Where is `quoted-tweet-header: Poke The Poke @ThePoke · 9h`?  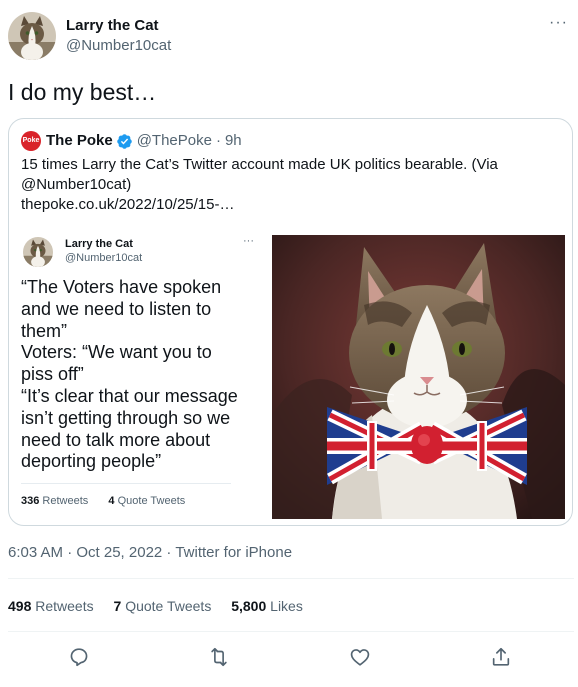 quoted-tweet-header: Poke The Poke @ThePoke · 9h is located at coordinates (131, 141).